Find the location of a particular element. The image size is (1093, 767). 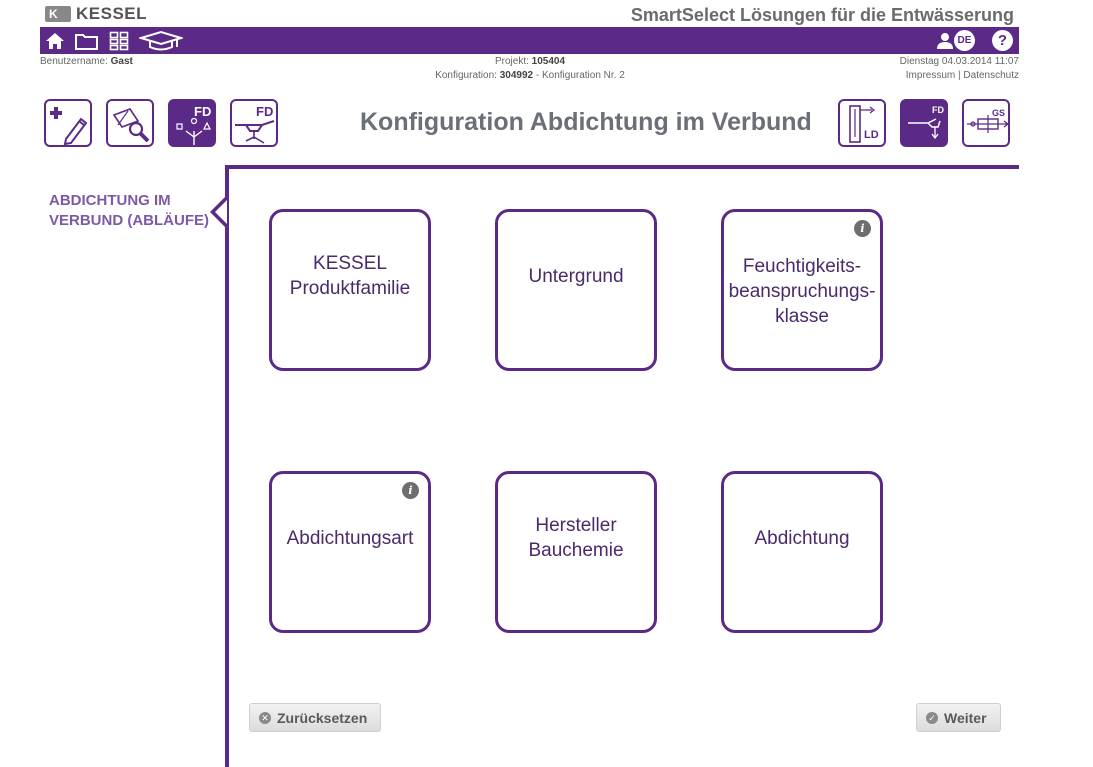

gs-icon: GS is located at coordinates (988, 120).